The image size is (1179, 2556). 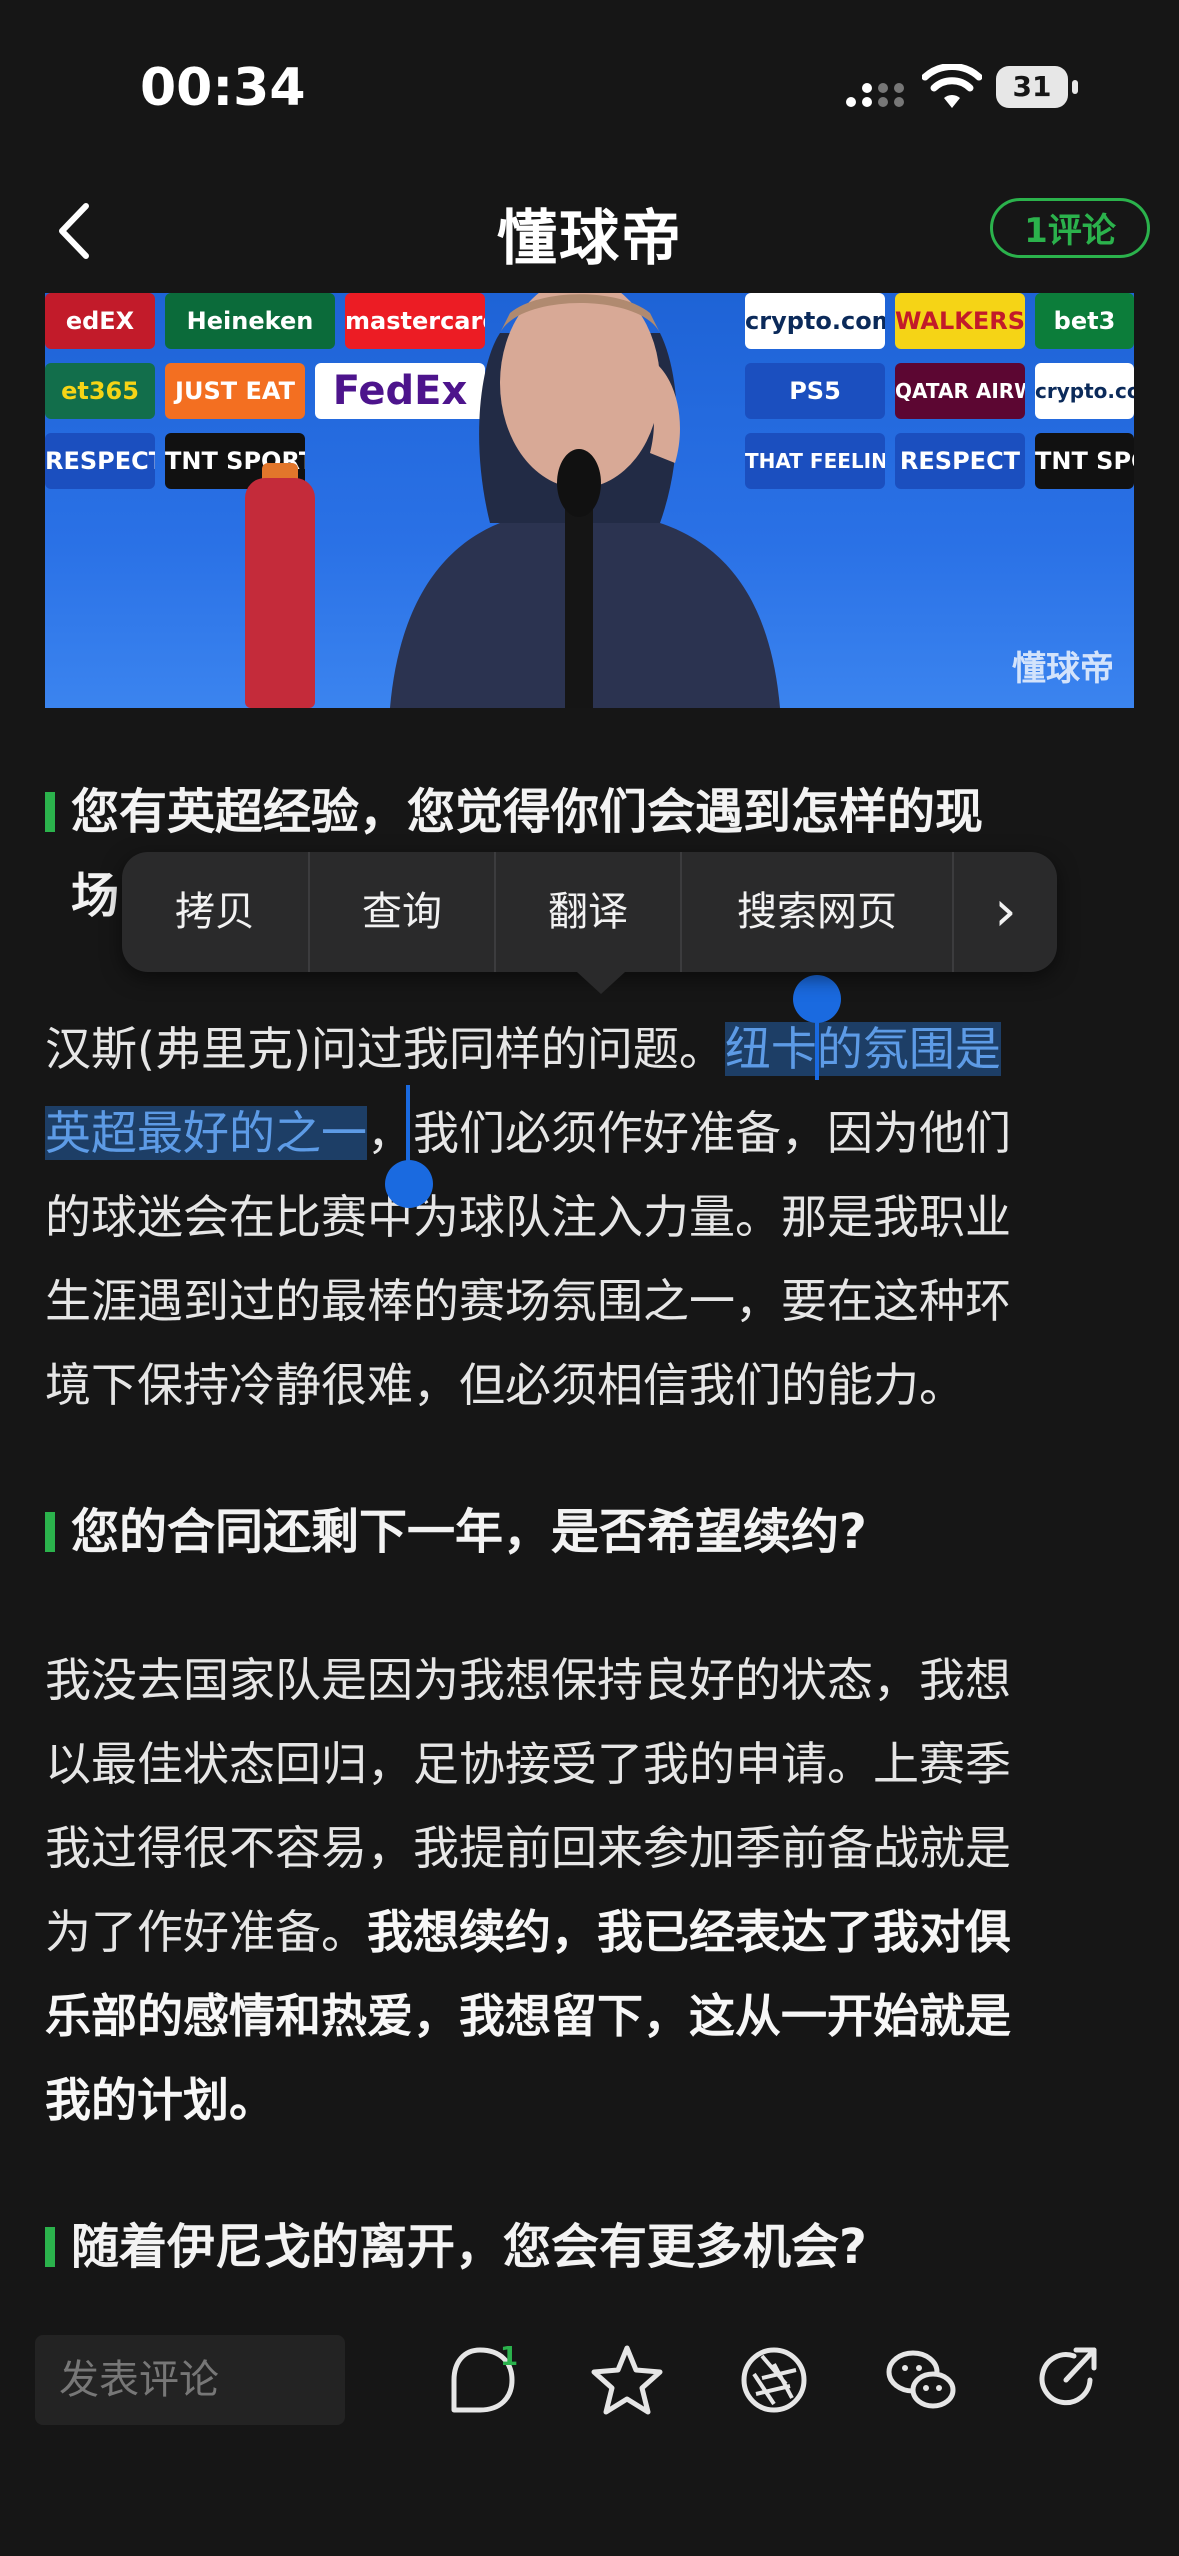 What do you see at coordinates (190, 2380) in the screenshot?
I see `comment-input: 发表评论` at bounding box center [190, 2380].